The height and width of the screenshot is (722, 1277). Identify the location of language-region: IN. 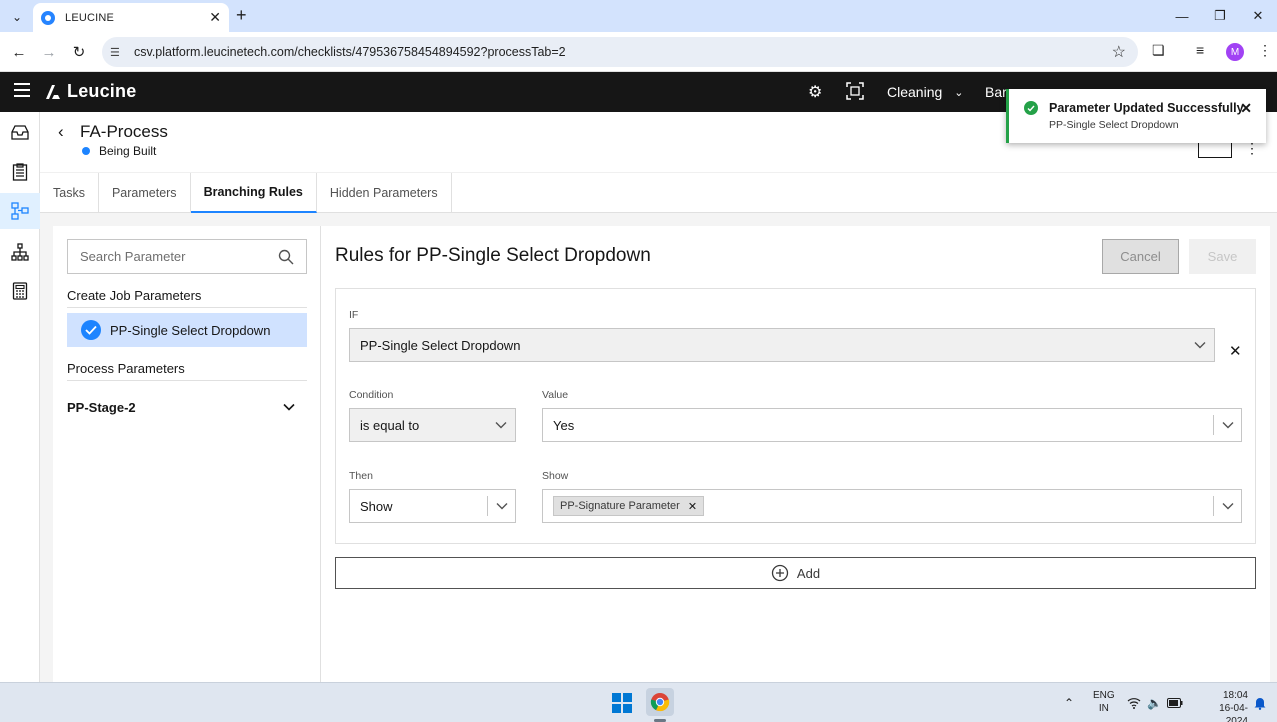
(1103, 708).